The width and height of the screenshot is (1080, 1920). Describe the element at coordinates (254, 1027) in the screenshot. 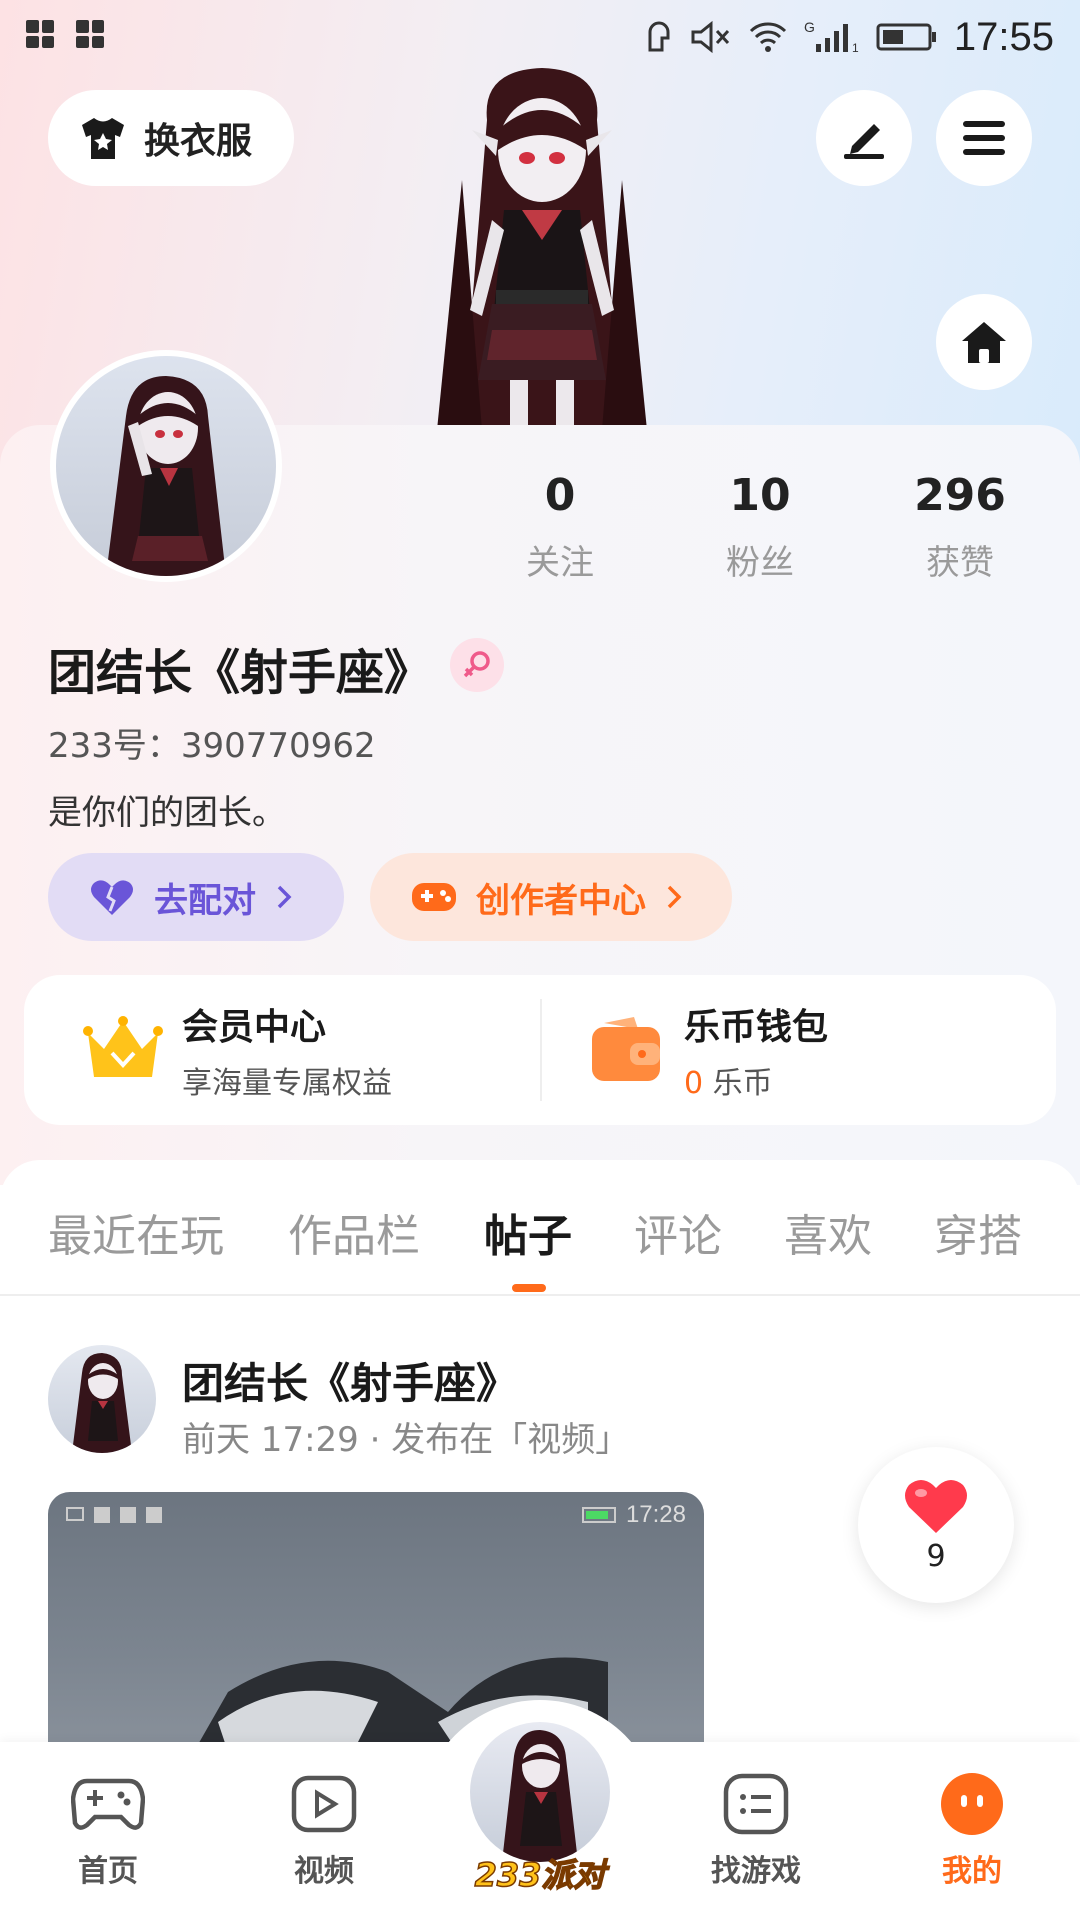

I see `vip-center-title: 会员中心` at that location.